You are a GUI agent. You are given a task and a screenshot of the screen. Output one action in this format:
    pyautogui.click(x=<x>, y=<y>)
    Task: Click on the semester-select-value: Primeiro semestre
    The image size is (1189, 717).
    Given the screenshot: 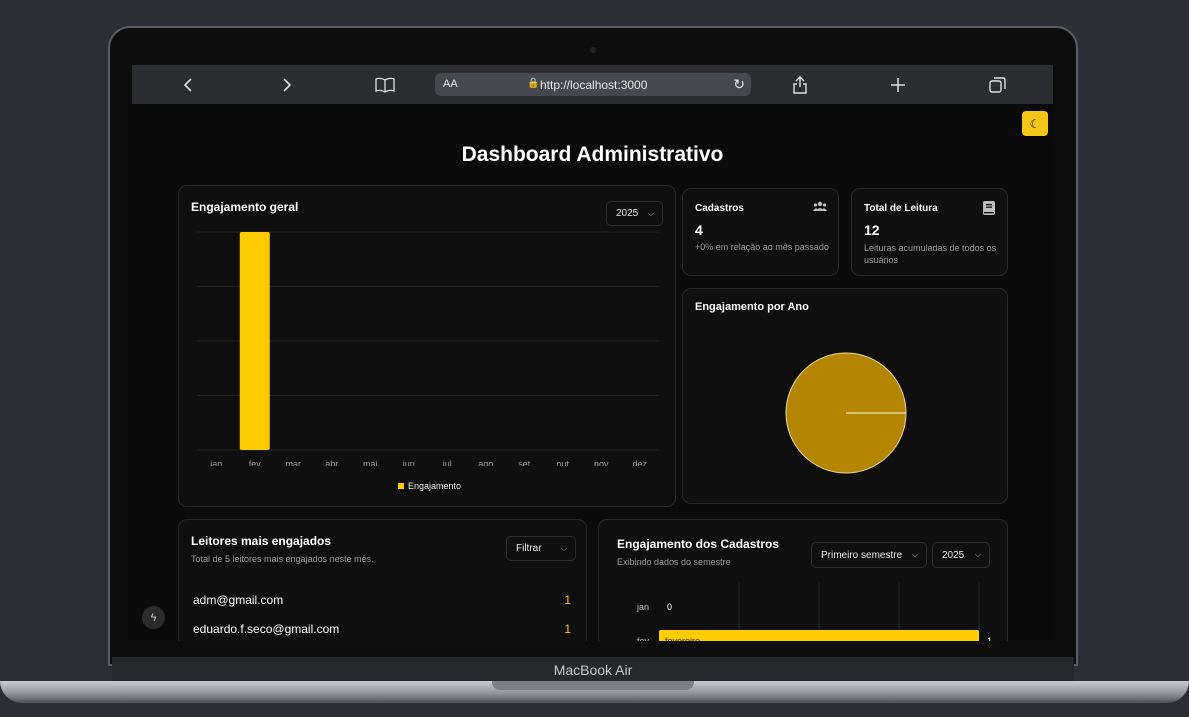 What is the action you would take?
    pyautogui.click(x=862, y=555)
    